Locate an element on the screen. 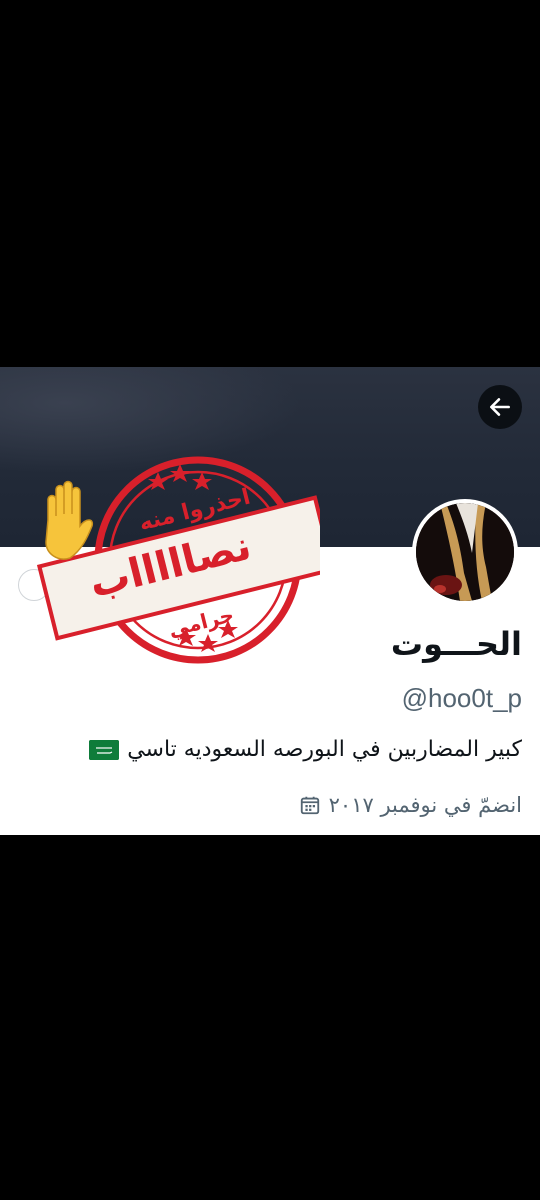 The image size is (540, 1200). join-date-text: انضمّ في نوفمبر ٢٠١٧ is located at coordinates (425, 805).